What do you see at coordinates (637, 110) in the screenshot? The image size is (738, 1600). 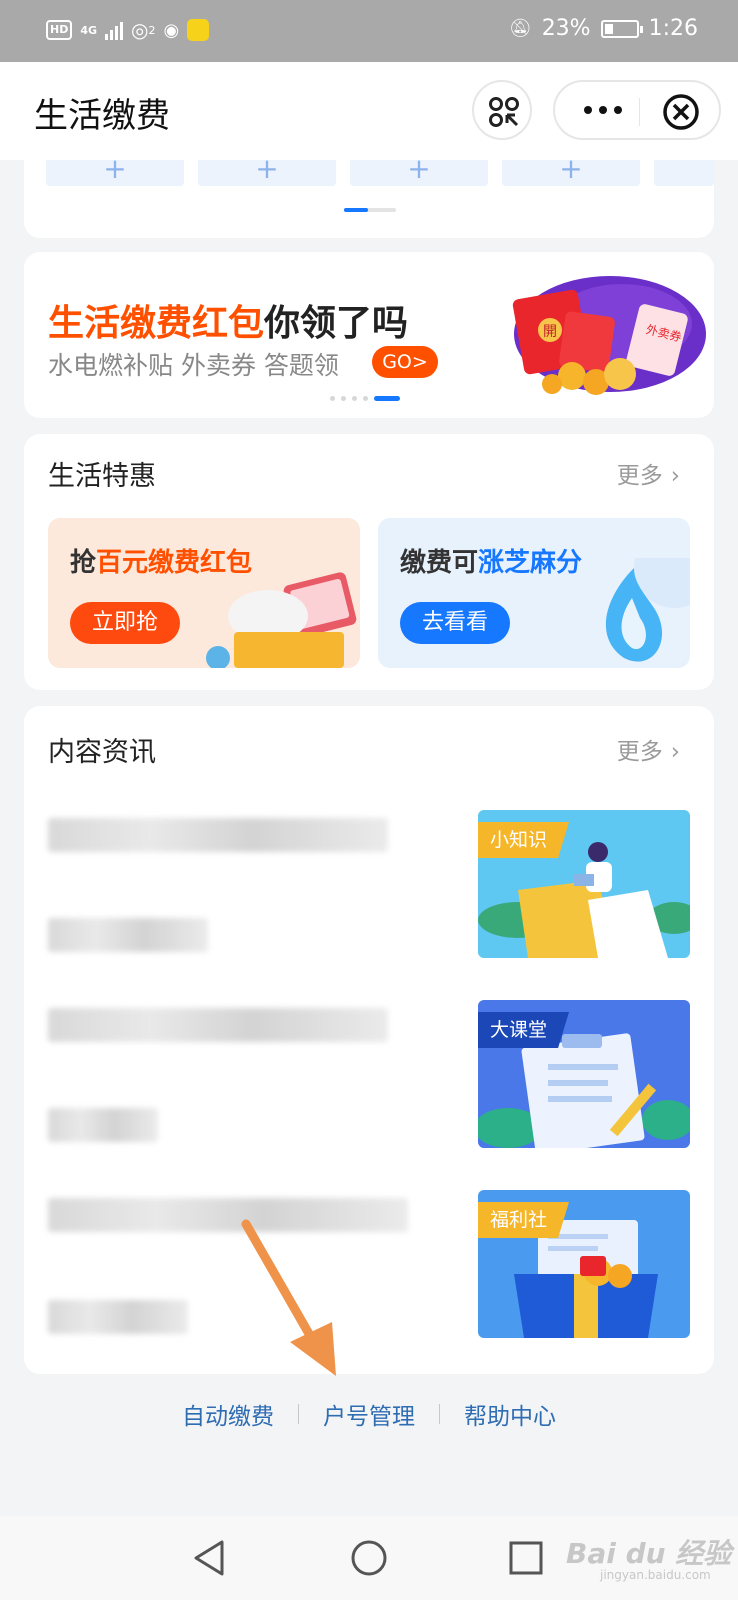 I see `mini-program-capsule` at bounding box center [637, 110].